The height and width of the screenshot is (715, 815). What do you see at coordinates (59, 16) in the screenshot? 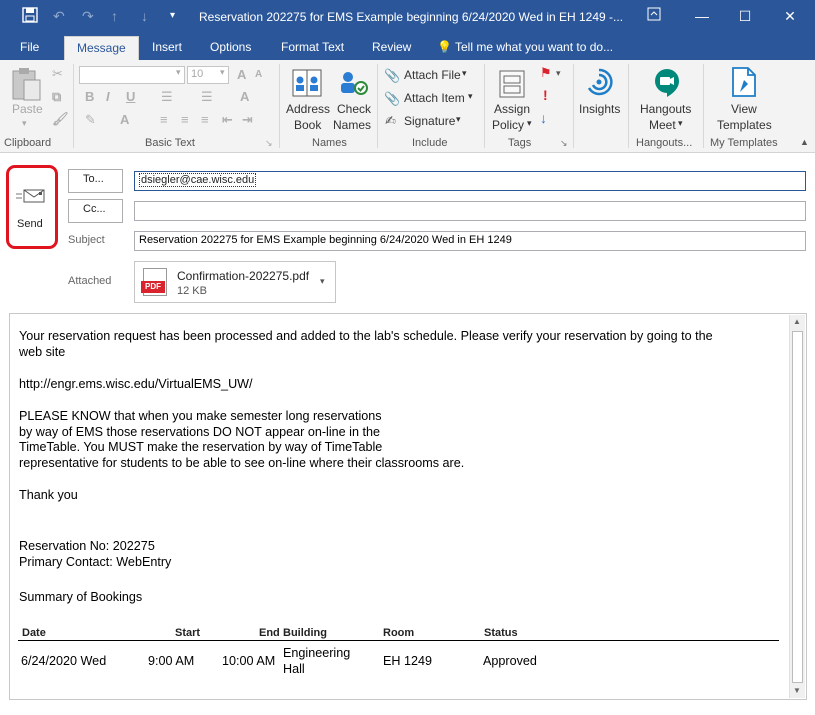
I see `undo-icon: ↶` at bounding box center [59, 16].